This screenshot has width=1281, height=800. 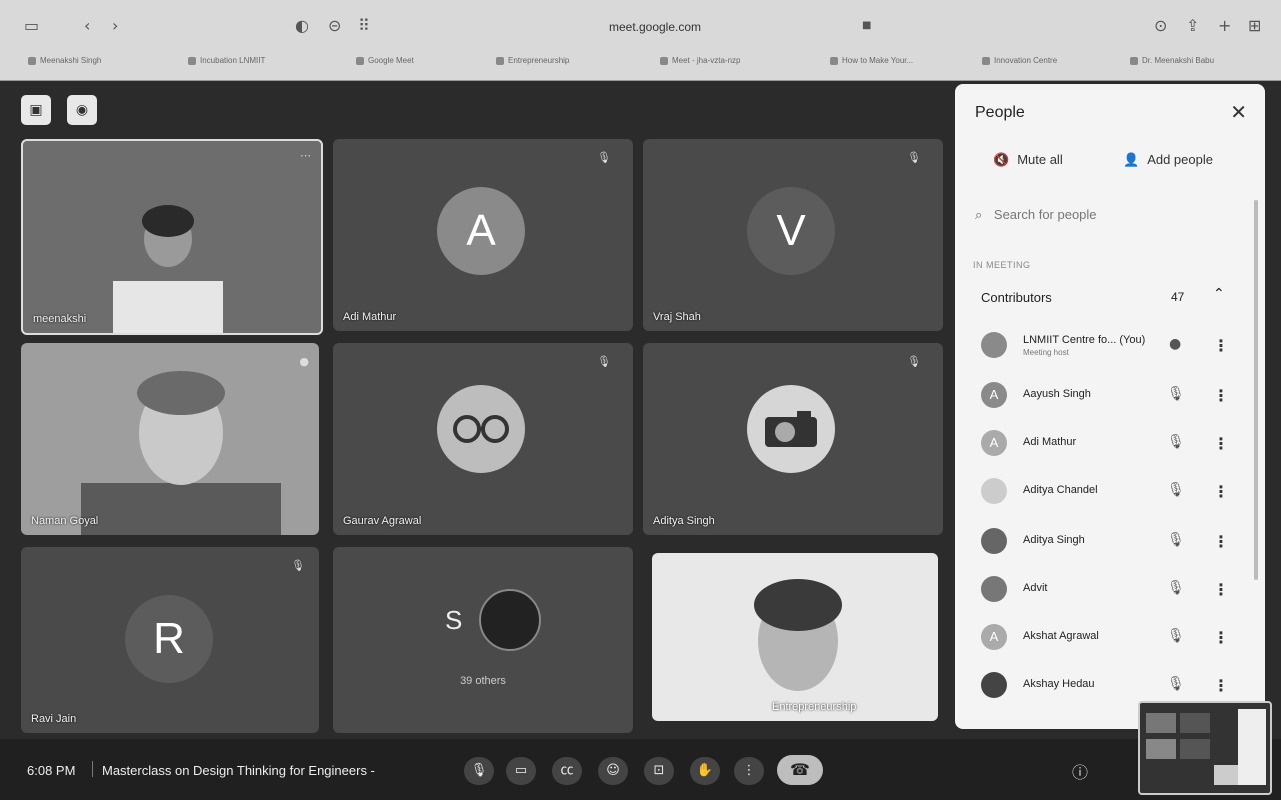 I want to click on more-options-icon: ●, so click(x=1175, y=344).